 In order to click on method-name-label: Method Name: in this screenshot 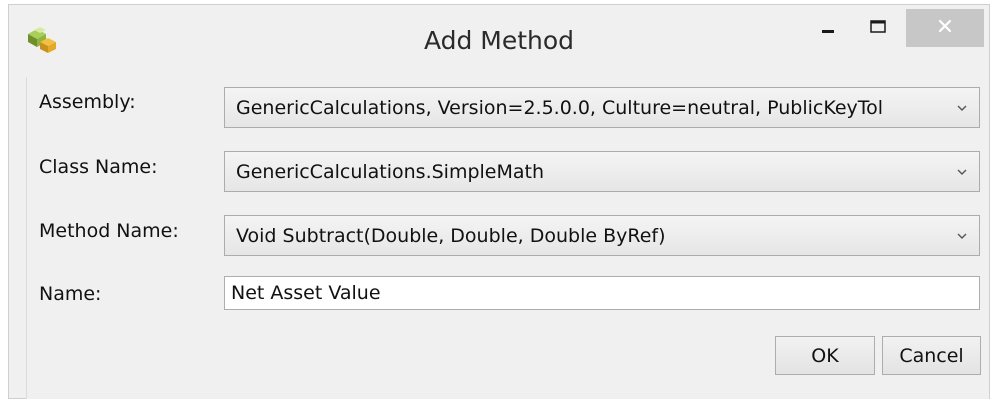, I will do `click(109, 231)`.